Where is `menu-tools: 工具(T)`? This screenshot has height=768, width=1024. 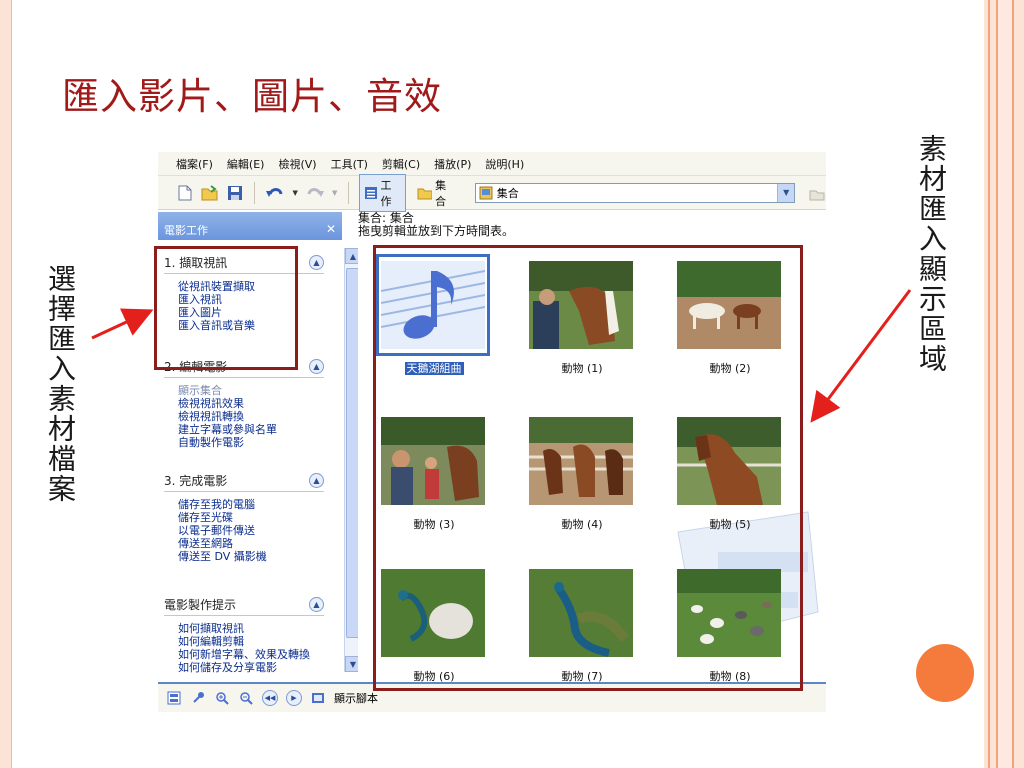 menu-tools: 工具(T) is located at coordinates (349, 164).